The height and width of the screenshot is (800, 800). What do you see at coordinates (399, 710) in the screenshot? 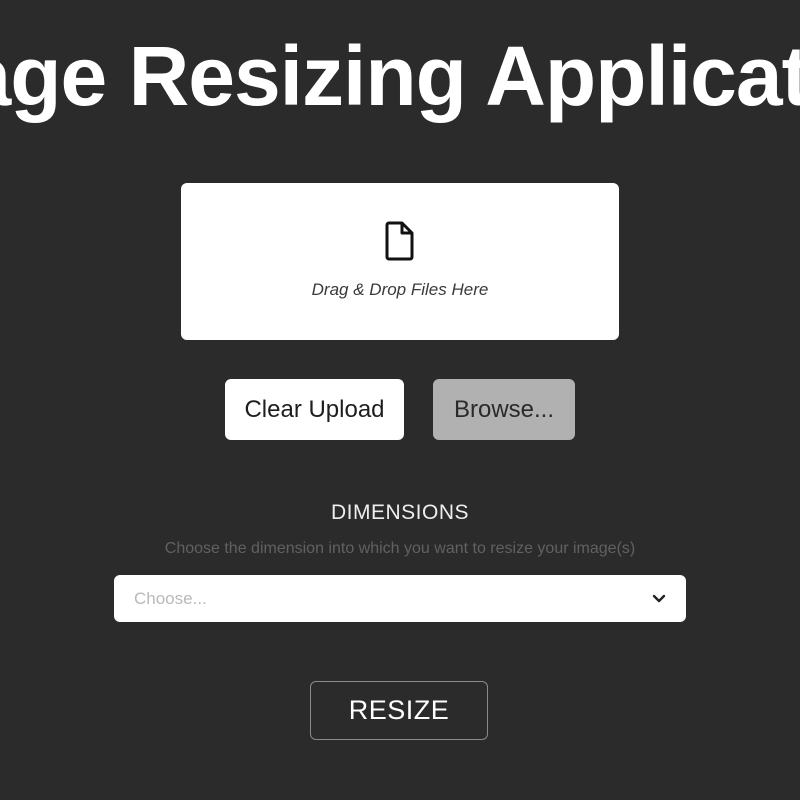
I see `resize-button: RESIZE` at bounding box center [399, 710].